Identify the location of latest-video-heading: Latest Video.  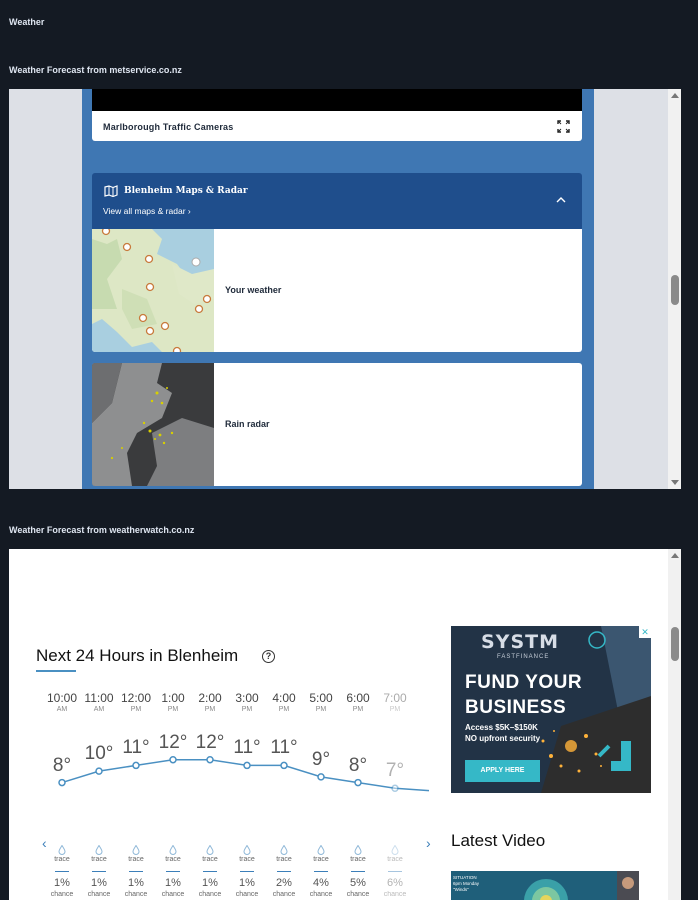
(498, 840).